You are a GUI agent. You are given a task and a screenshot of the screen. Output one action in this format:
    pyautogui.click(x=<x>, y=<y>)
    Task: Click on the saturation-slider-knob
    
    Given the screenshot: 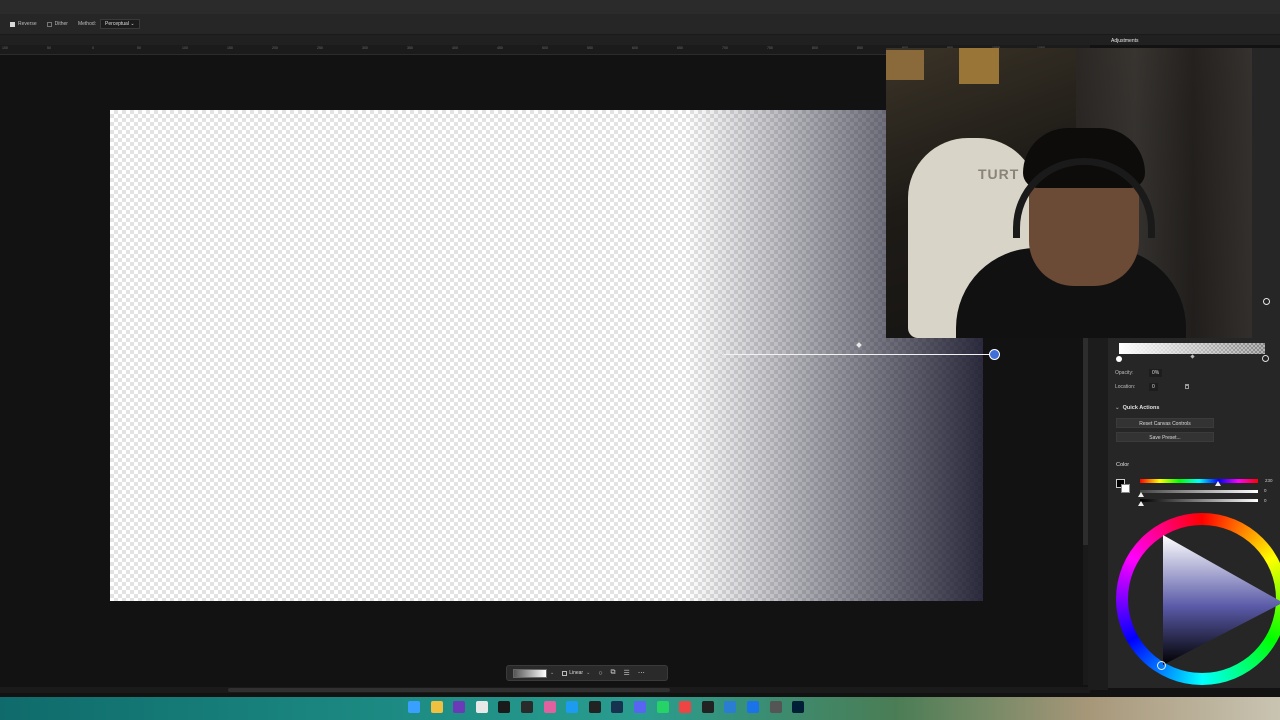 What is the action you would take?
    pyautogui.click(x=1141, y=494)
    